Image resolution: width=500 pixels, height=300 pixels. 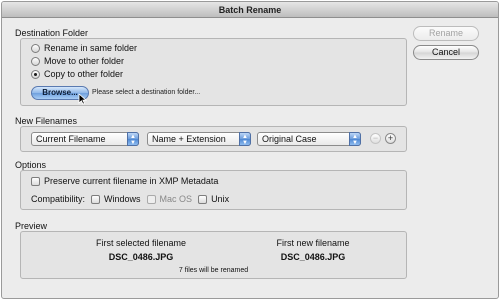 I want to click on select-value: Current Filename, so click(x=71, y=139).